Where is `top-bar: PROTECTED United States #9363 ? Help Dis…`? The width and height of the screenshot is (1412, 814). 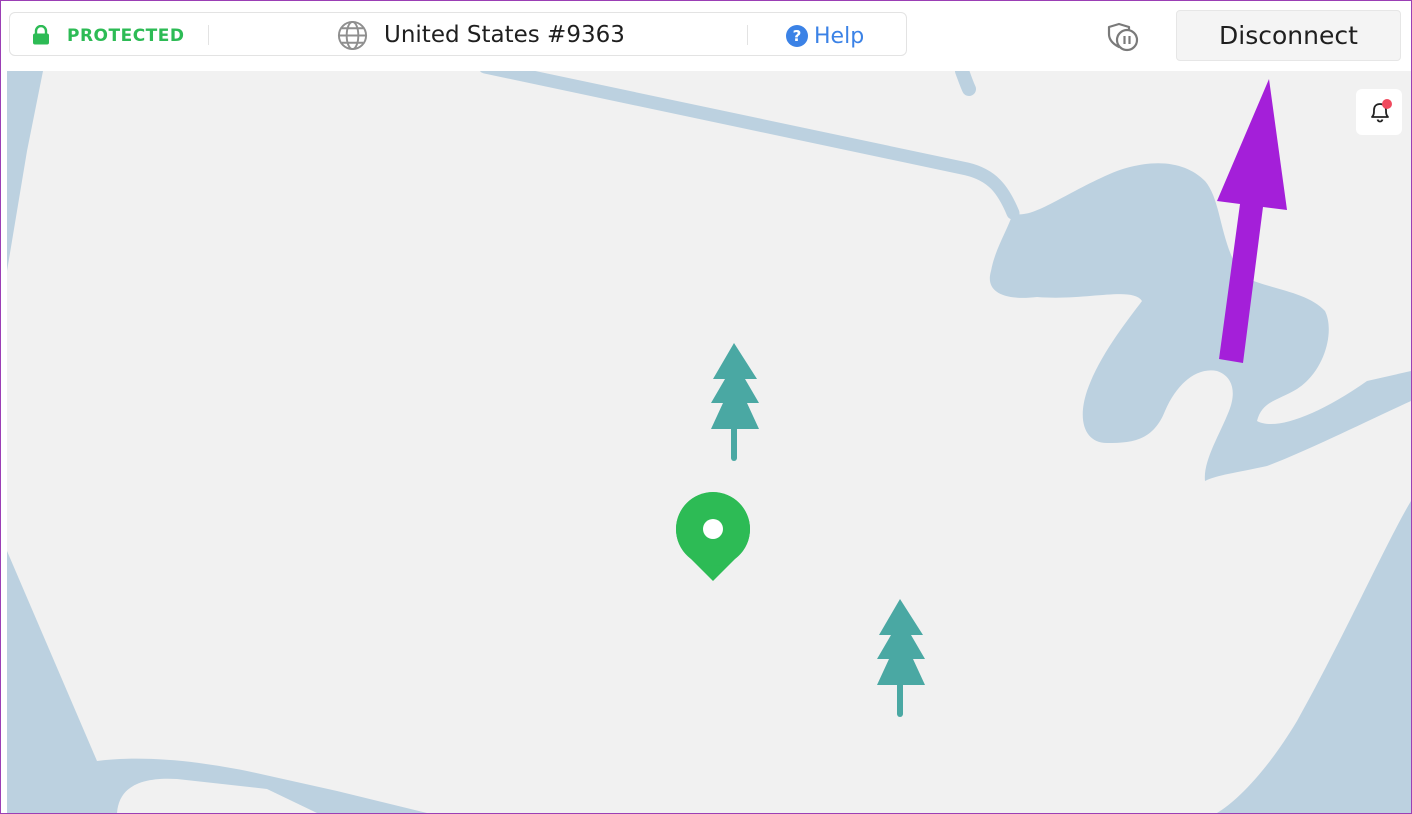 top-bar: PROTECTED United States #9363 ? Help Dis… is located at coordinates (706, 36).